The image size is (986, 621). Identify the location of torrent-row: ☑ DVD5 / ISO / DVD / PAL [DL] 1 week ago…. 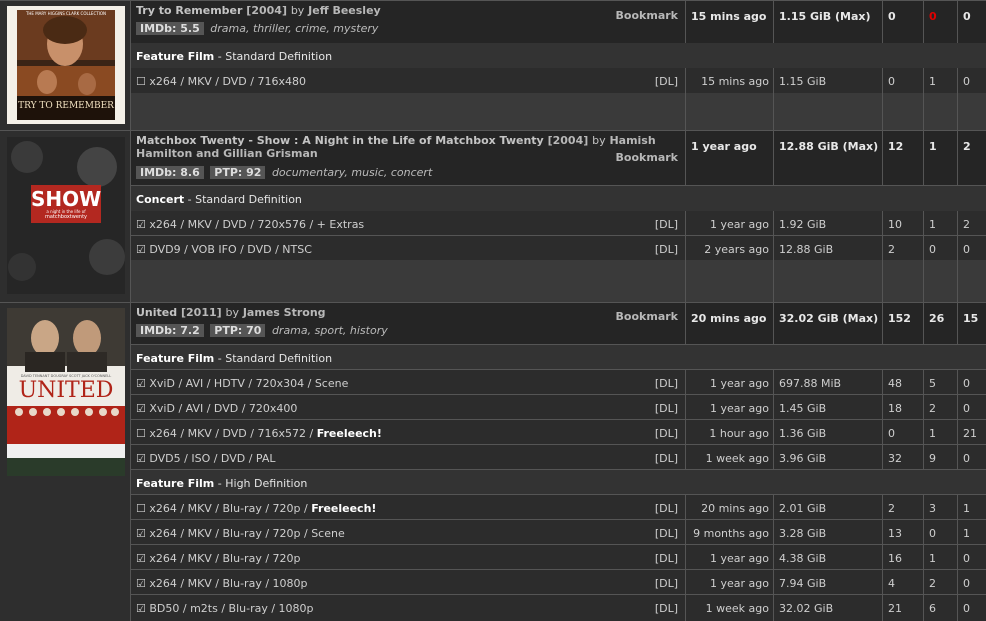
(558, 457).